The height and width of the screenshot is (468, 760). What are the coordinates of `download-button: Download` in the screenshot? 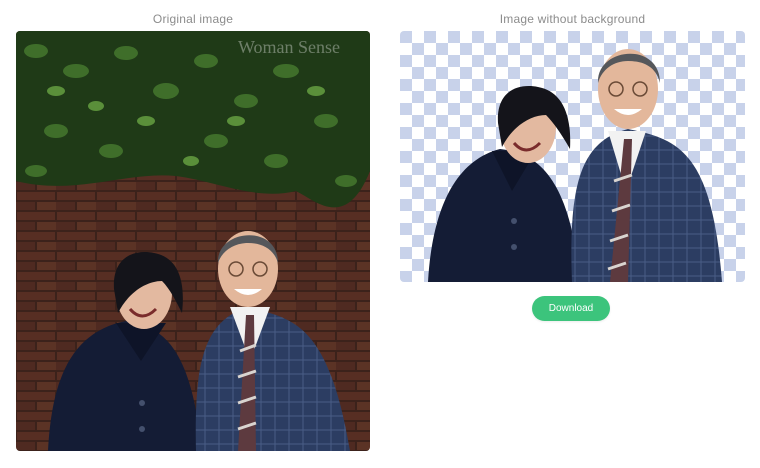 It's located at (571, 308).